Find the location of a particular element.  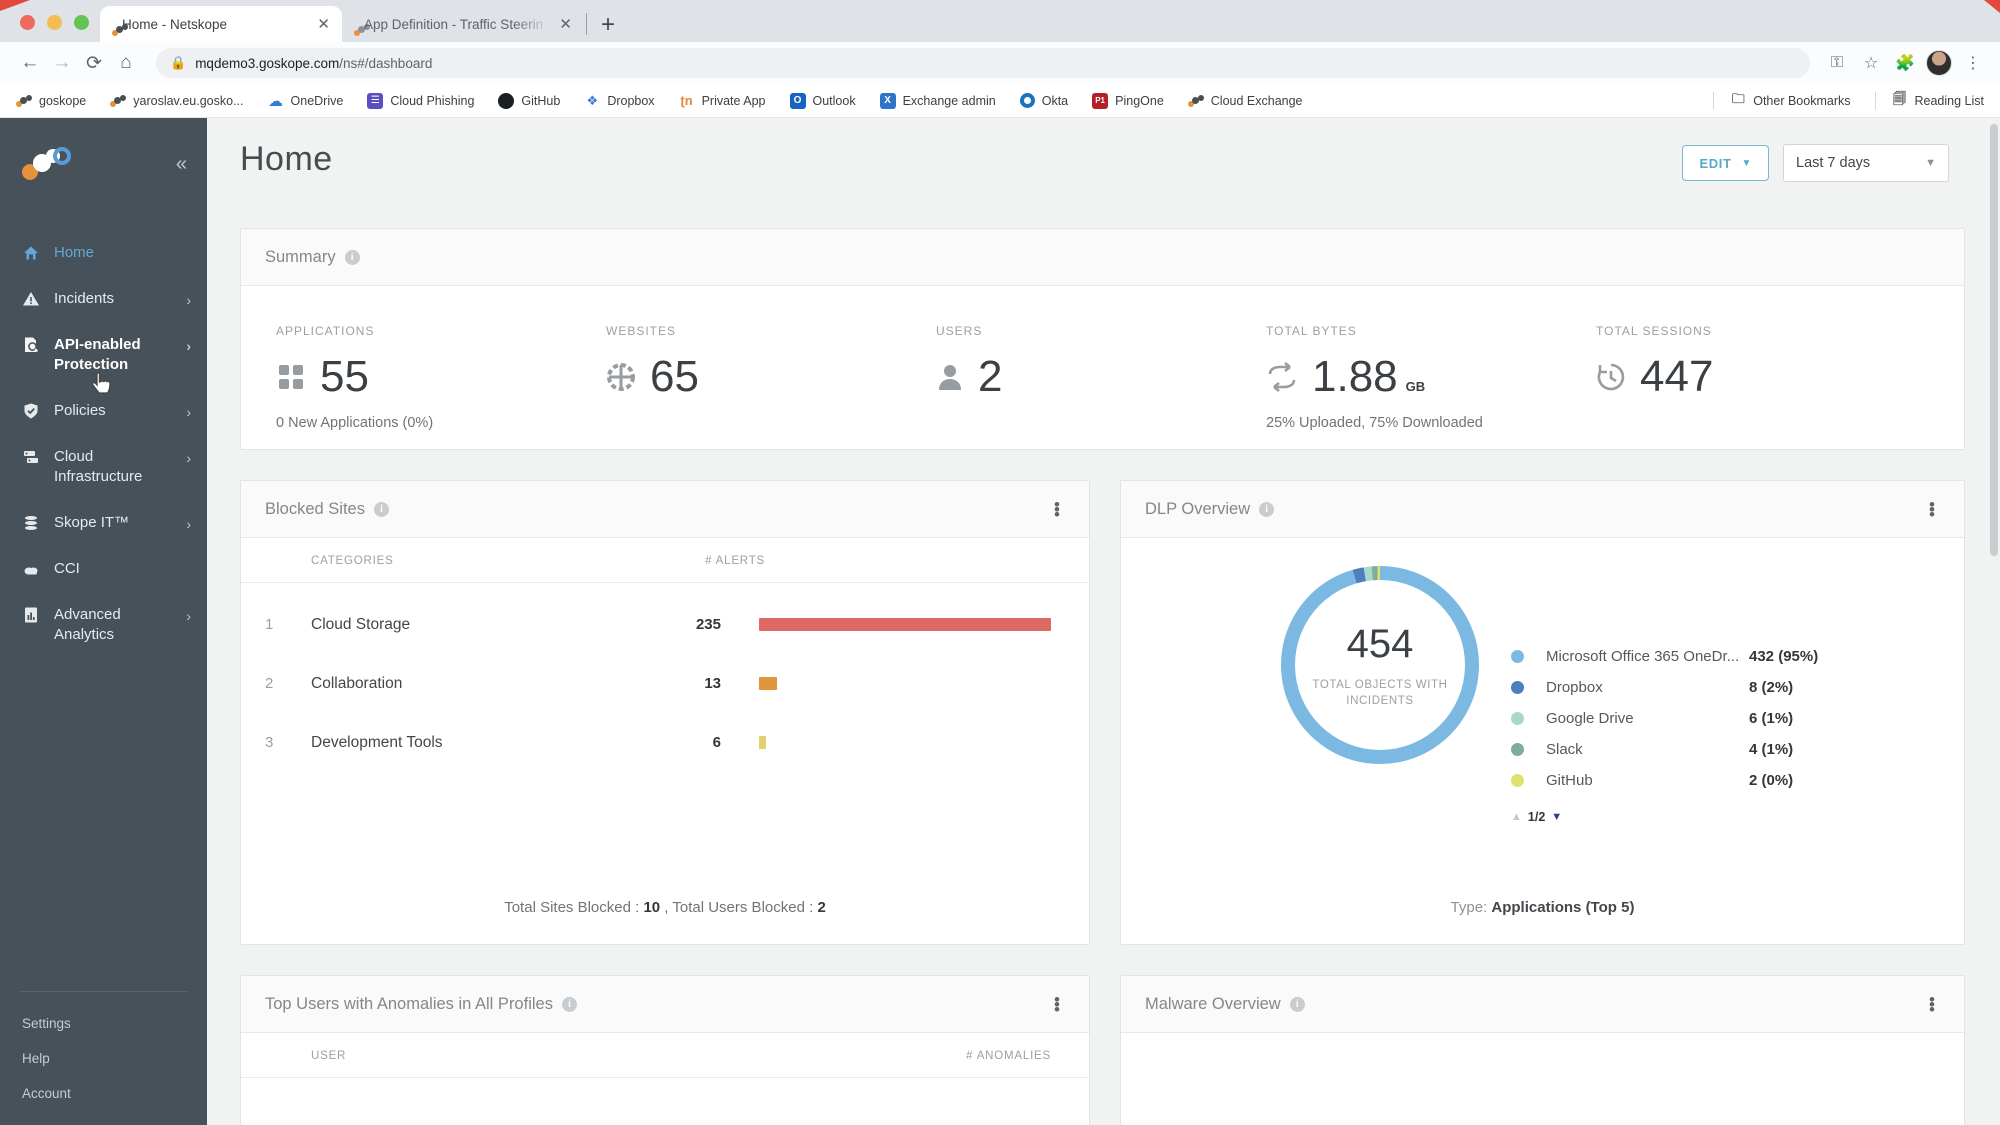

home-button: ⌂ is located at coordinates (126, 63).